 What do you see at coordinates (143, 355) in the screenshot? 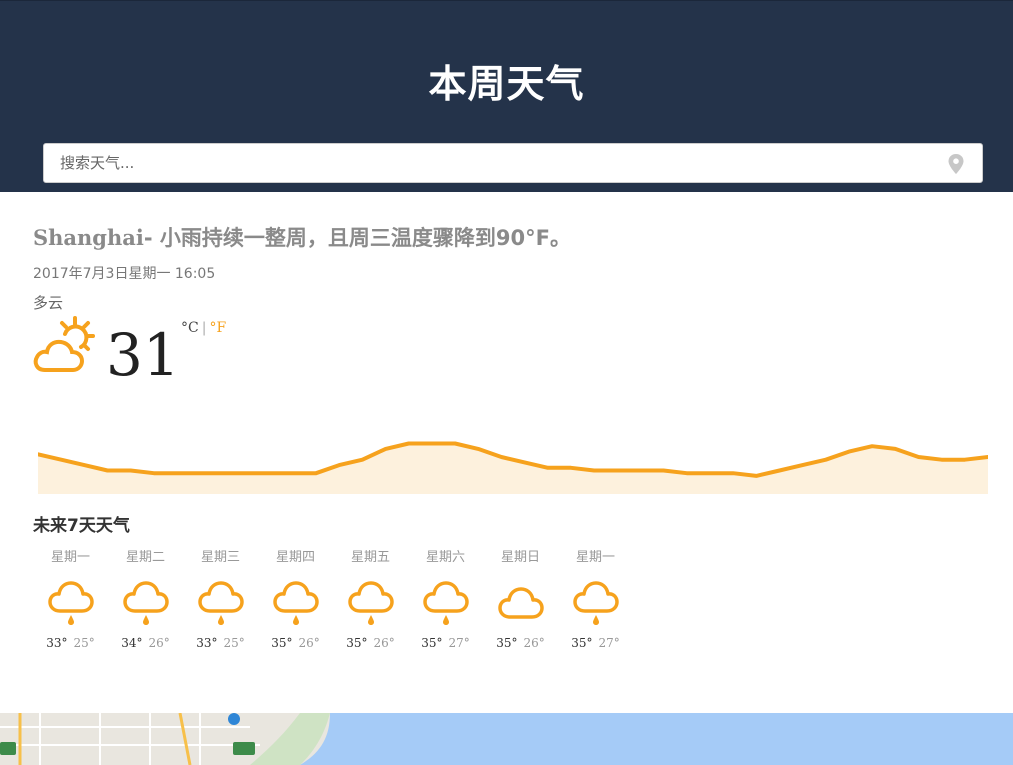
I see `current-temperature: 31` at bounding box center [143, 355].